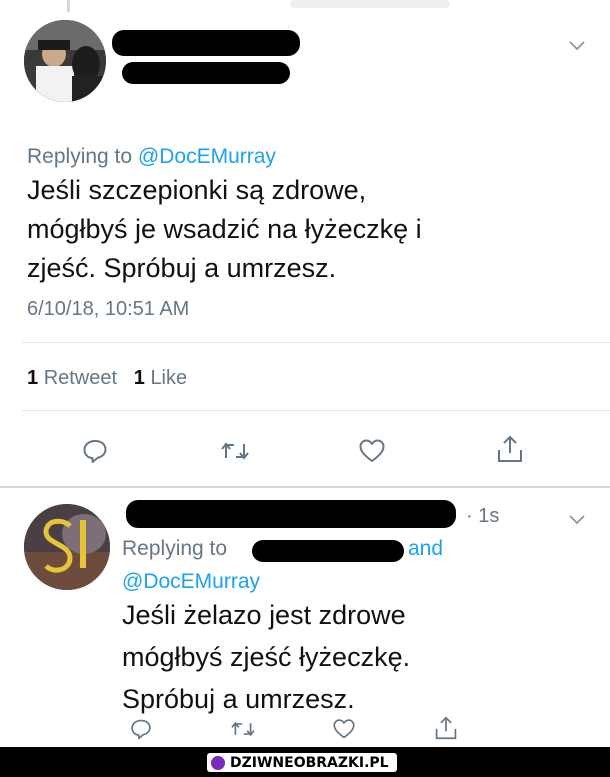 This screenshot has height=777, width=610. Describe the element at coordinates (218, 762) in the screenshot. I see `watermark-logo-icon` at that location.